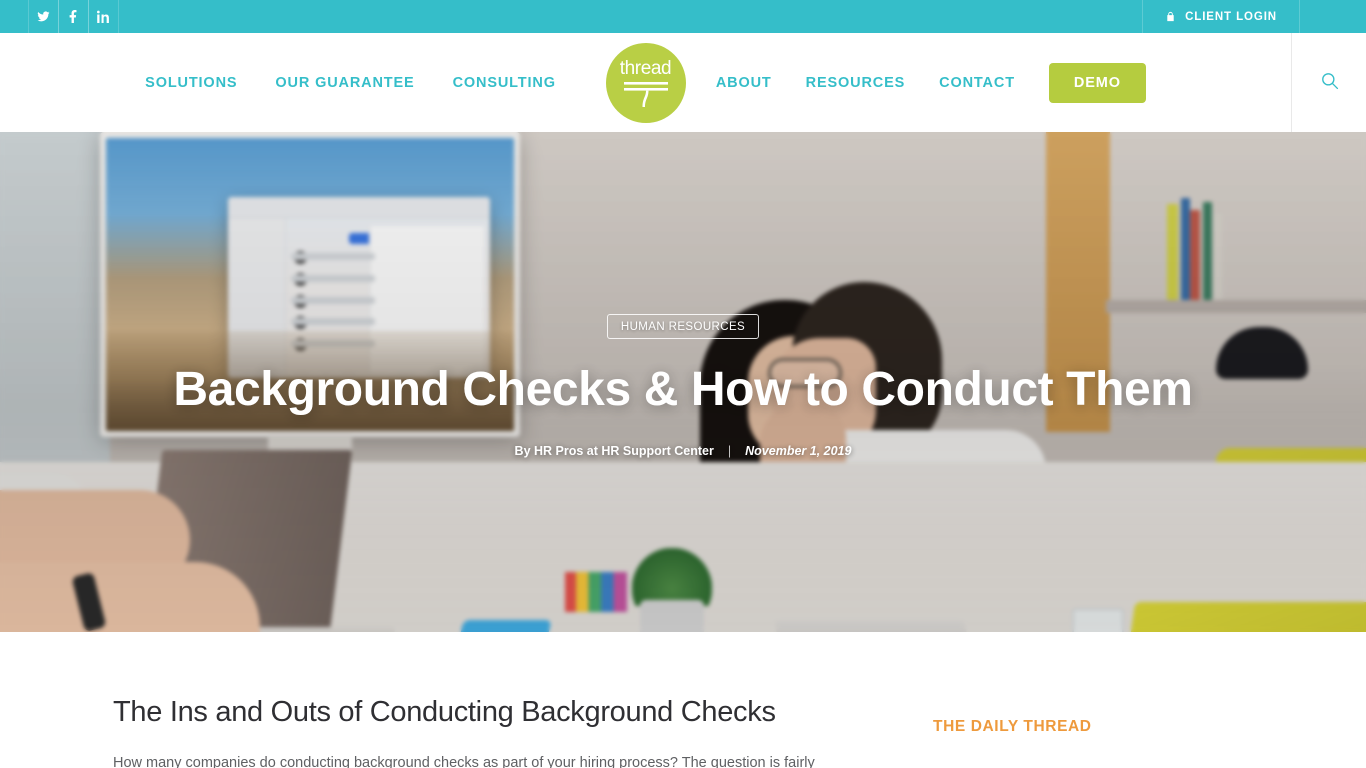 The height and width of the screenshot is (768, 1366). Describe the element at coordinates (1231, 16) in the screenshot. I see `client-login-label: CLIENT LOGIN` at that location.